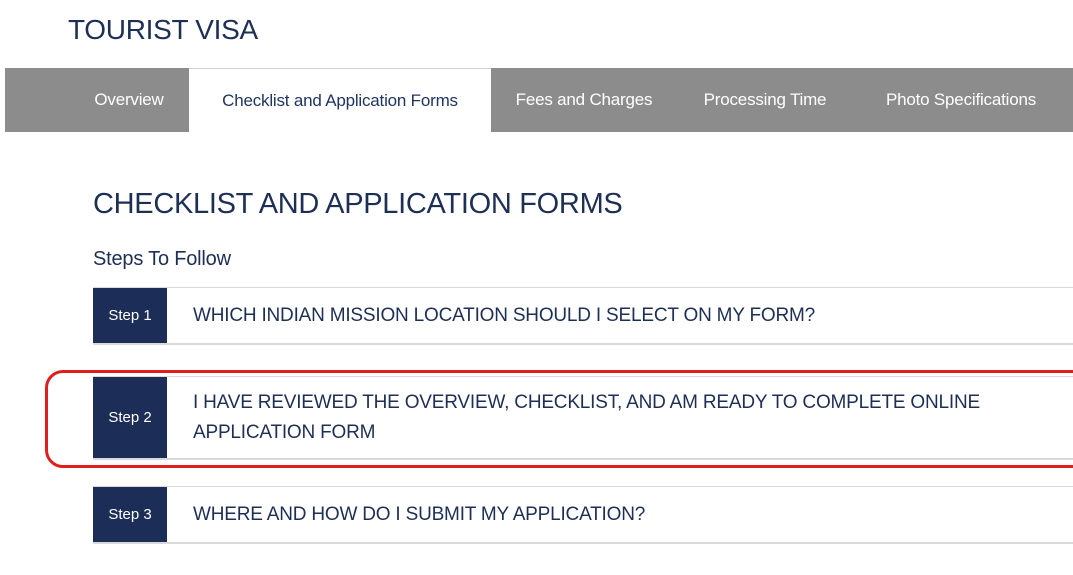 The image size is (1073, 575). I want to click on section-heading: CHECKLIST AND APPLICATION FORMS, so click(358, 204).